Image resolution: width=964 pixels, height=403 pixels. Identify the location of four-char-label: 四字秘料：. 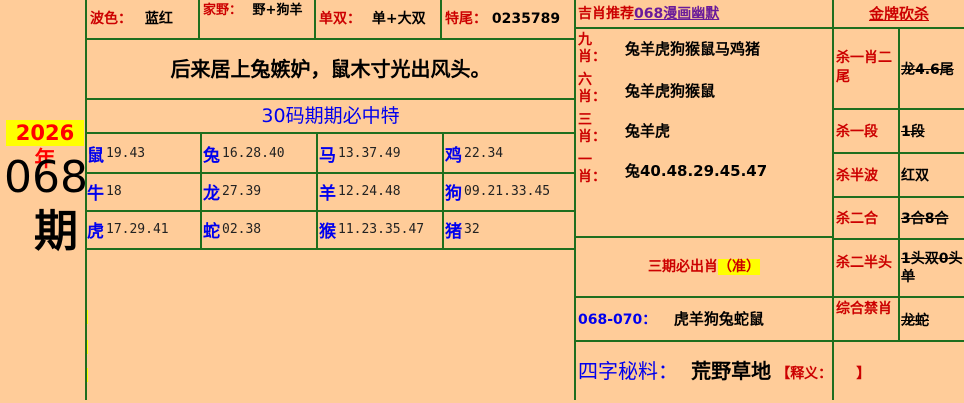
(628, 371).